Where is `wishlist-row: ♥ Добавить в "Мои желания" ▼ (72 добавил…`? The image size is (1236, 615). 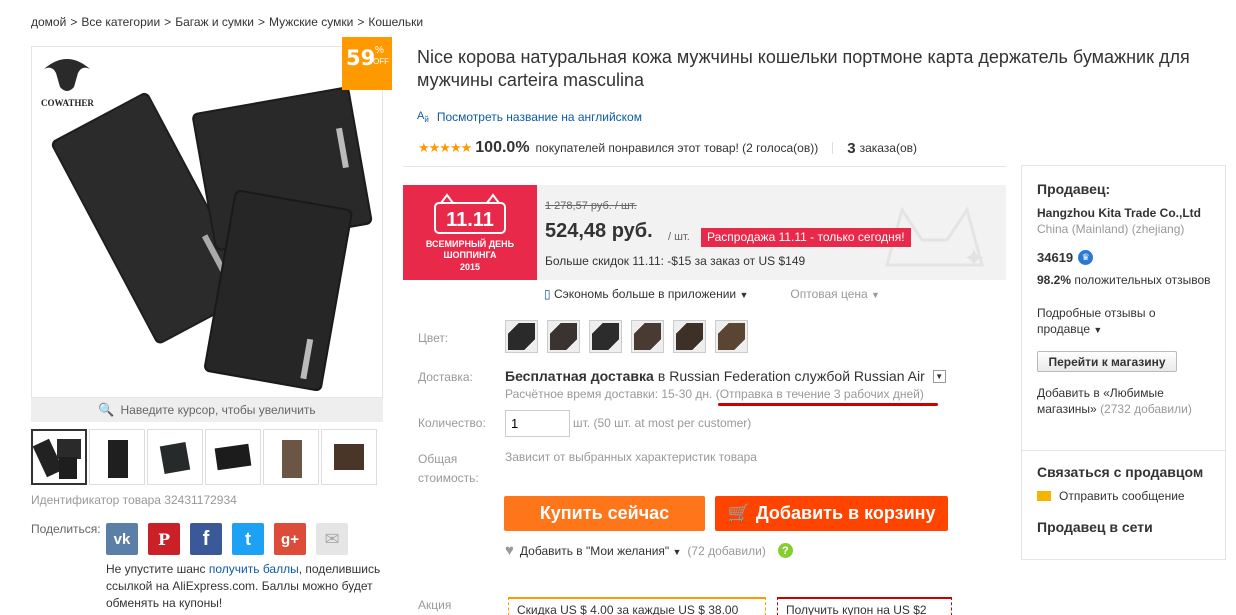 wishlist-row: ♥ Добавить в "Мои желания" ▼ (72 добавил… is located at coordinates (649, 550).